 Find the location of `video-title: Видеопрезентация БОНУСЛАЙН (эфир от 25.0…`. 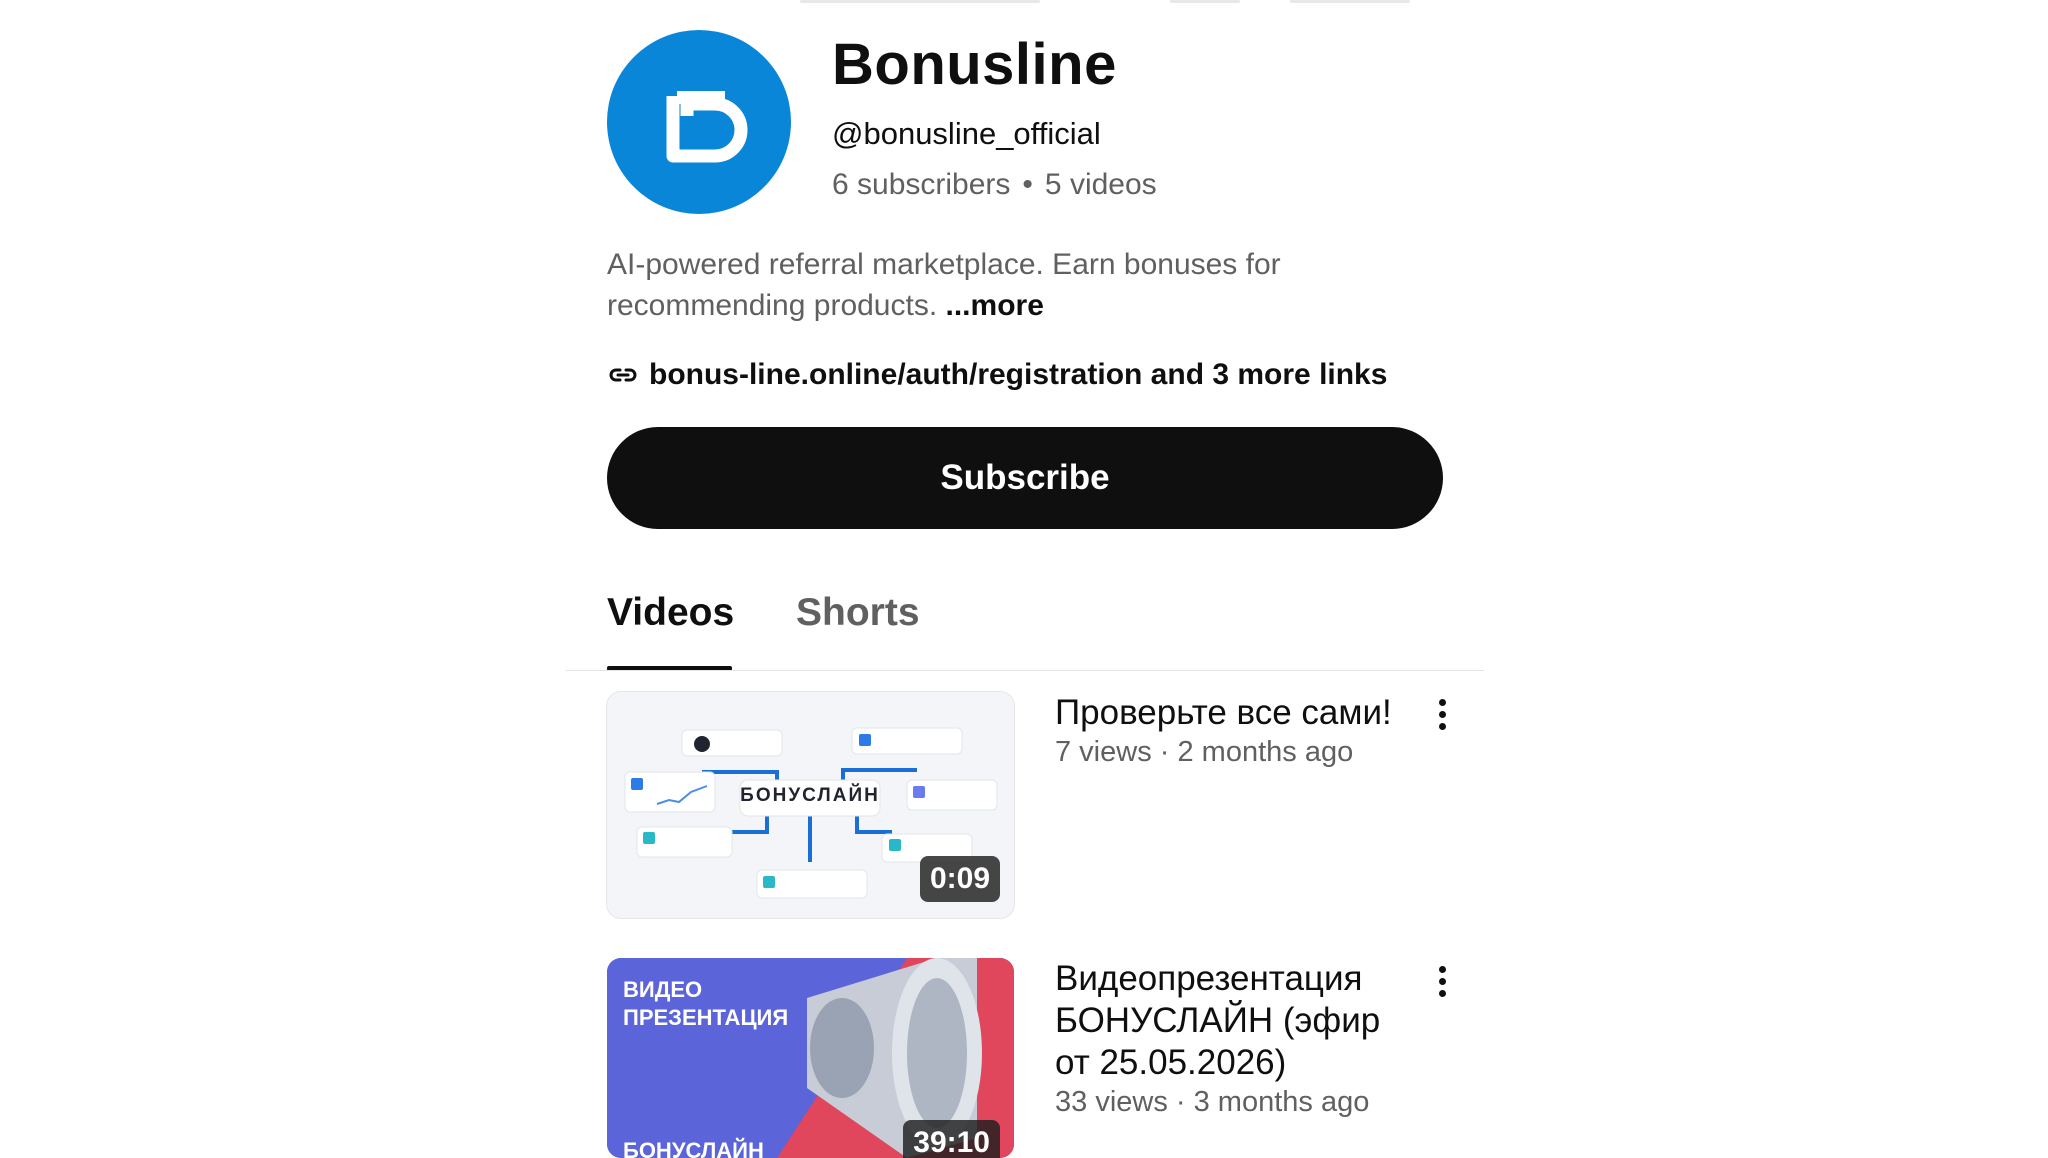

video-title: Видеопрезентация БОНУСЛАЙН (эфир от 25.0… is located at coordinates (1235, 1021).